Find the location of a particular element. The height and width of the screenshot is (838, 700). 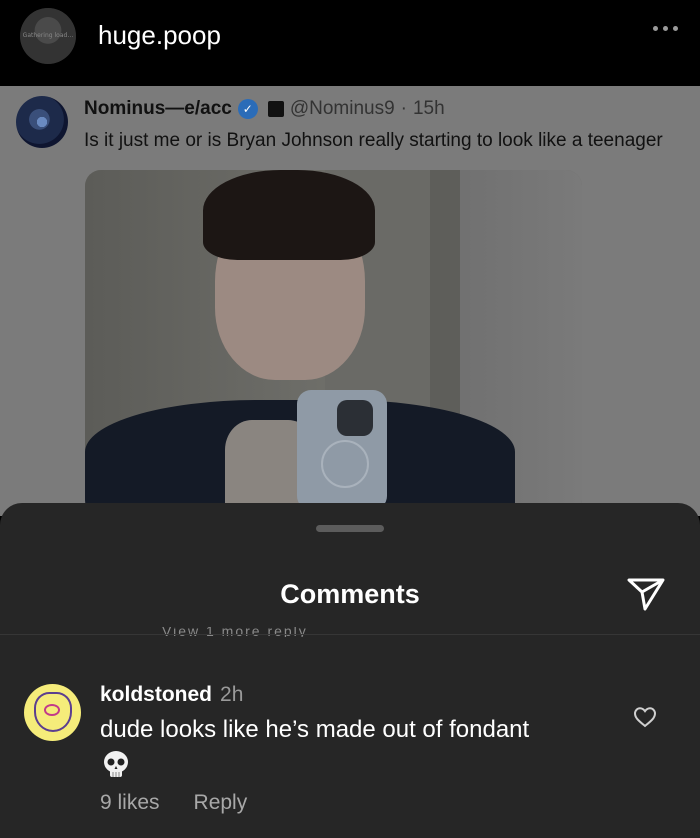

phone-in-photo is located at coordinates (342, 450).